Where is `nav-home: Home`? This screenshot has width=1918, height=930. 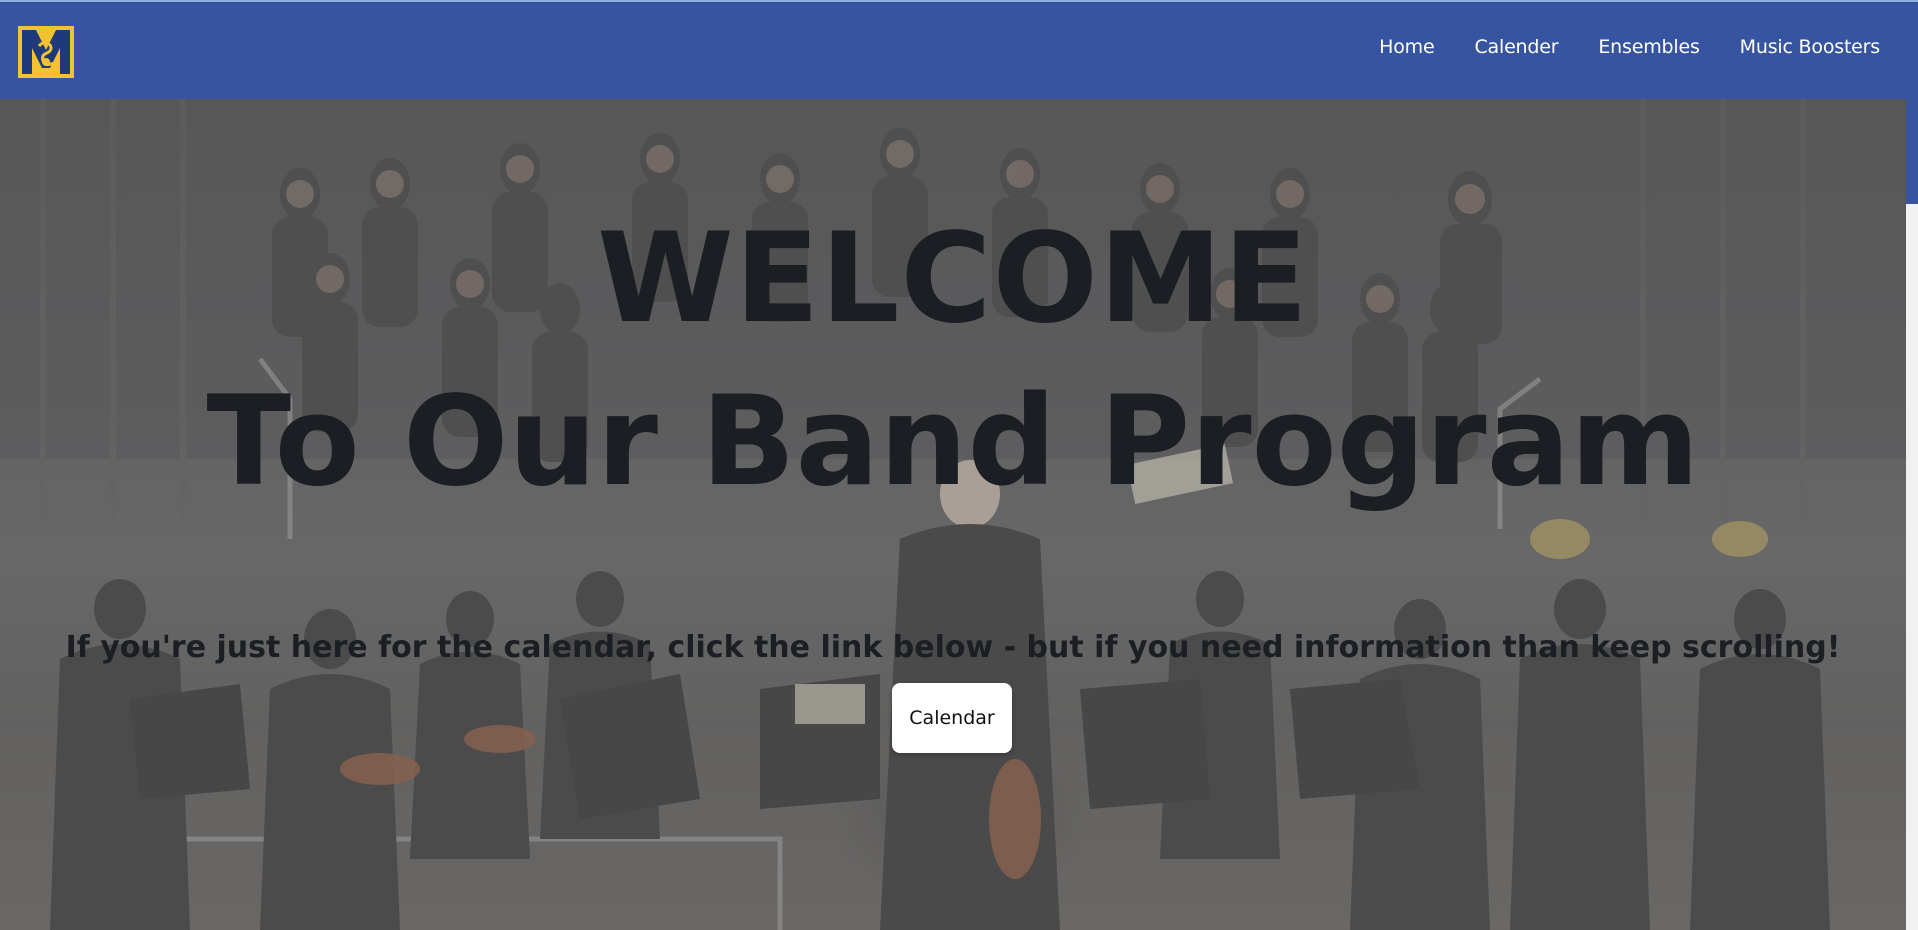
nav-home: Home is located at coordinates (1407, 47).